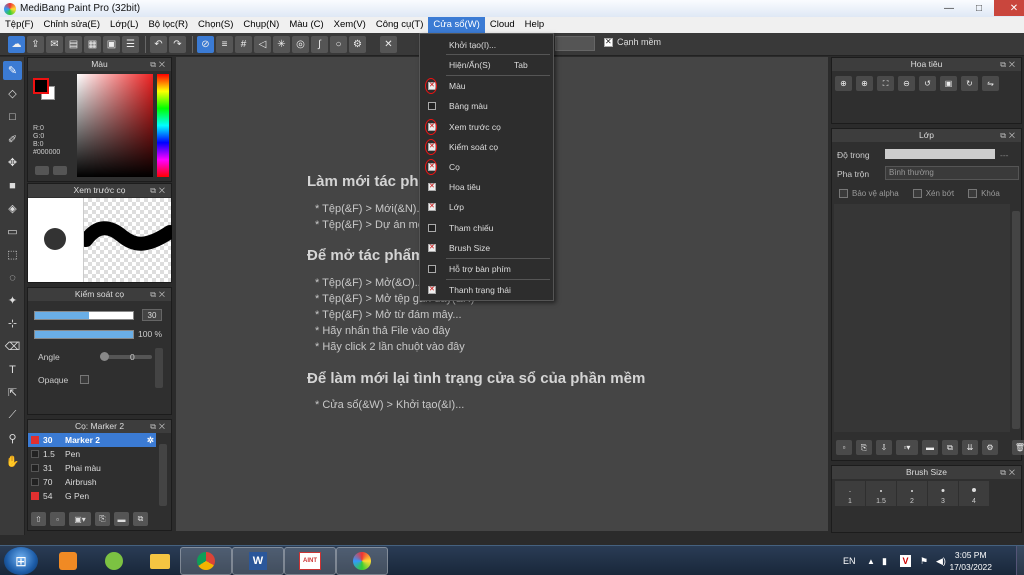 This screenshot has height=575, width=1024. Describe the element at coordinates (922, 318) in the screenshot. I see `layer-list` at that location.